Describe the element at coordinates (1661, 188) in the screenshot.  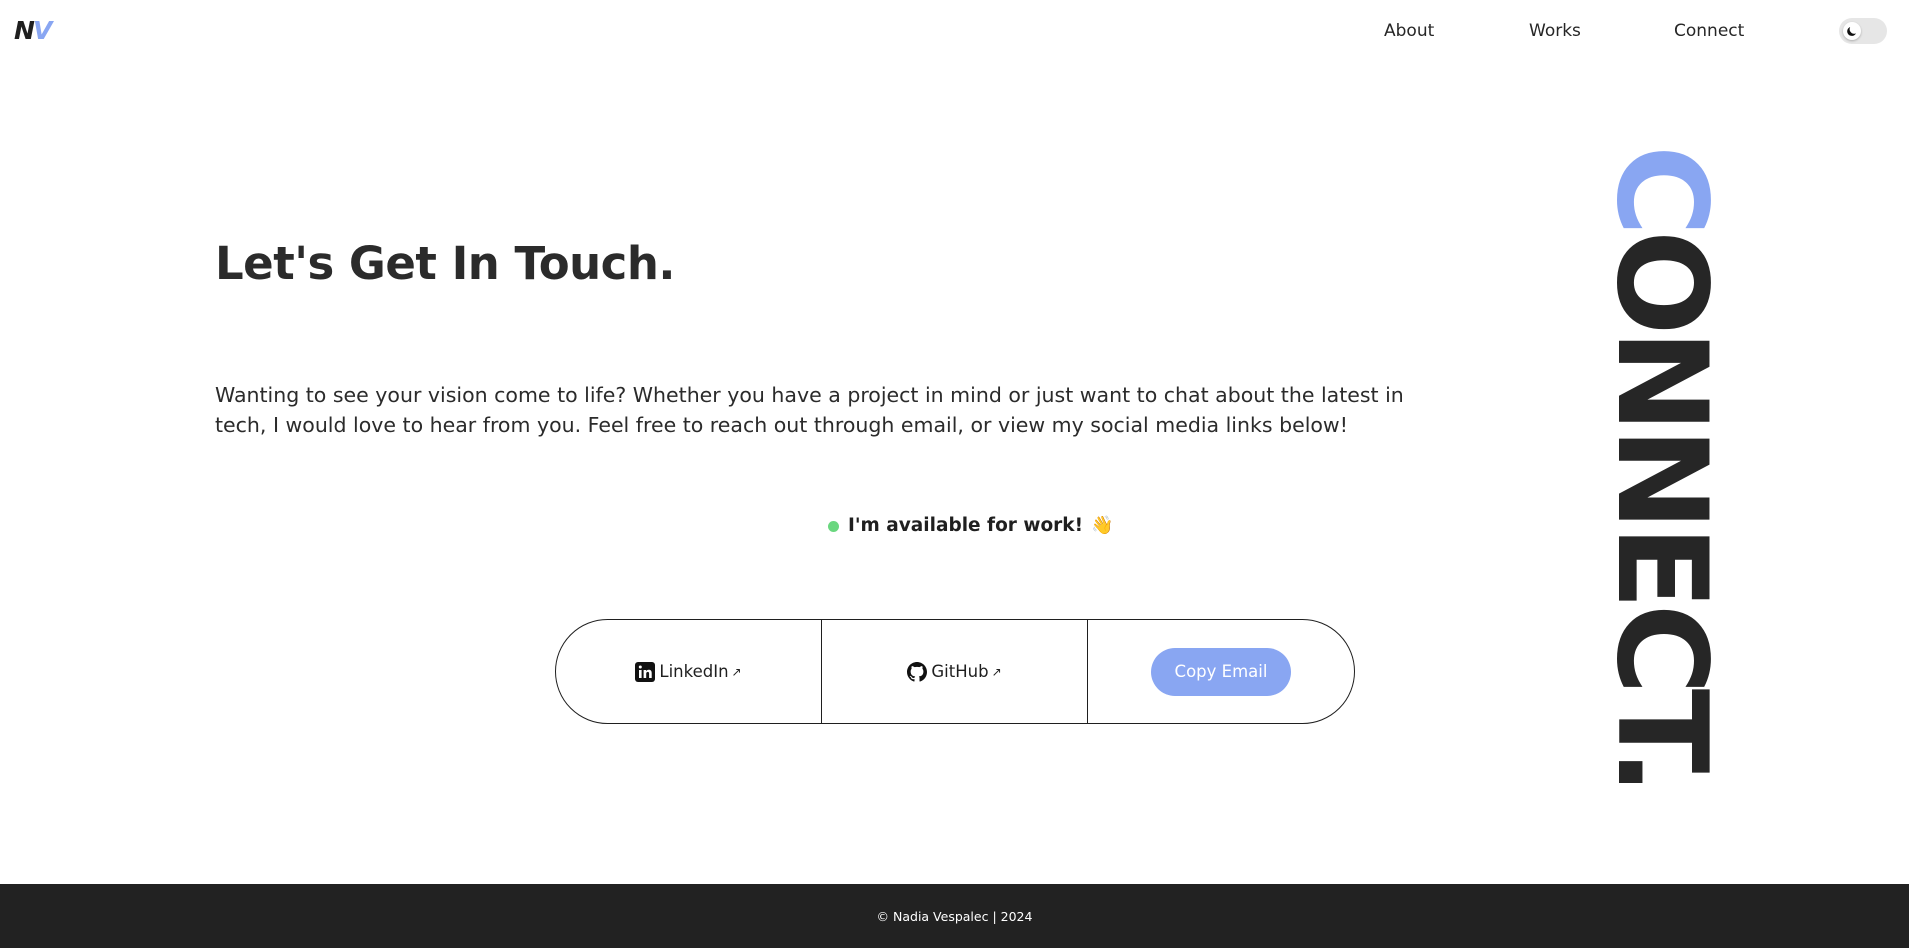
I see `vertical-title-first-letter: C` at that location.